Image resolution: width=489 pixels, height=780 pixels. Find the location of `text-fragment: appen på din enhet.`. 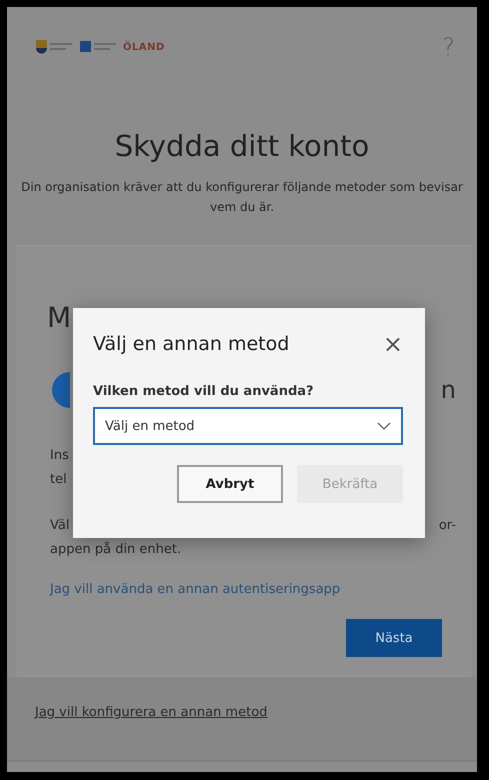

text-fragment: appen på din enhet. is located at coordinates (116, 549).